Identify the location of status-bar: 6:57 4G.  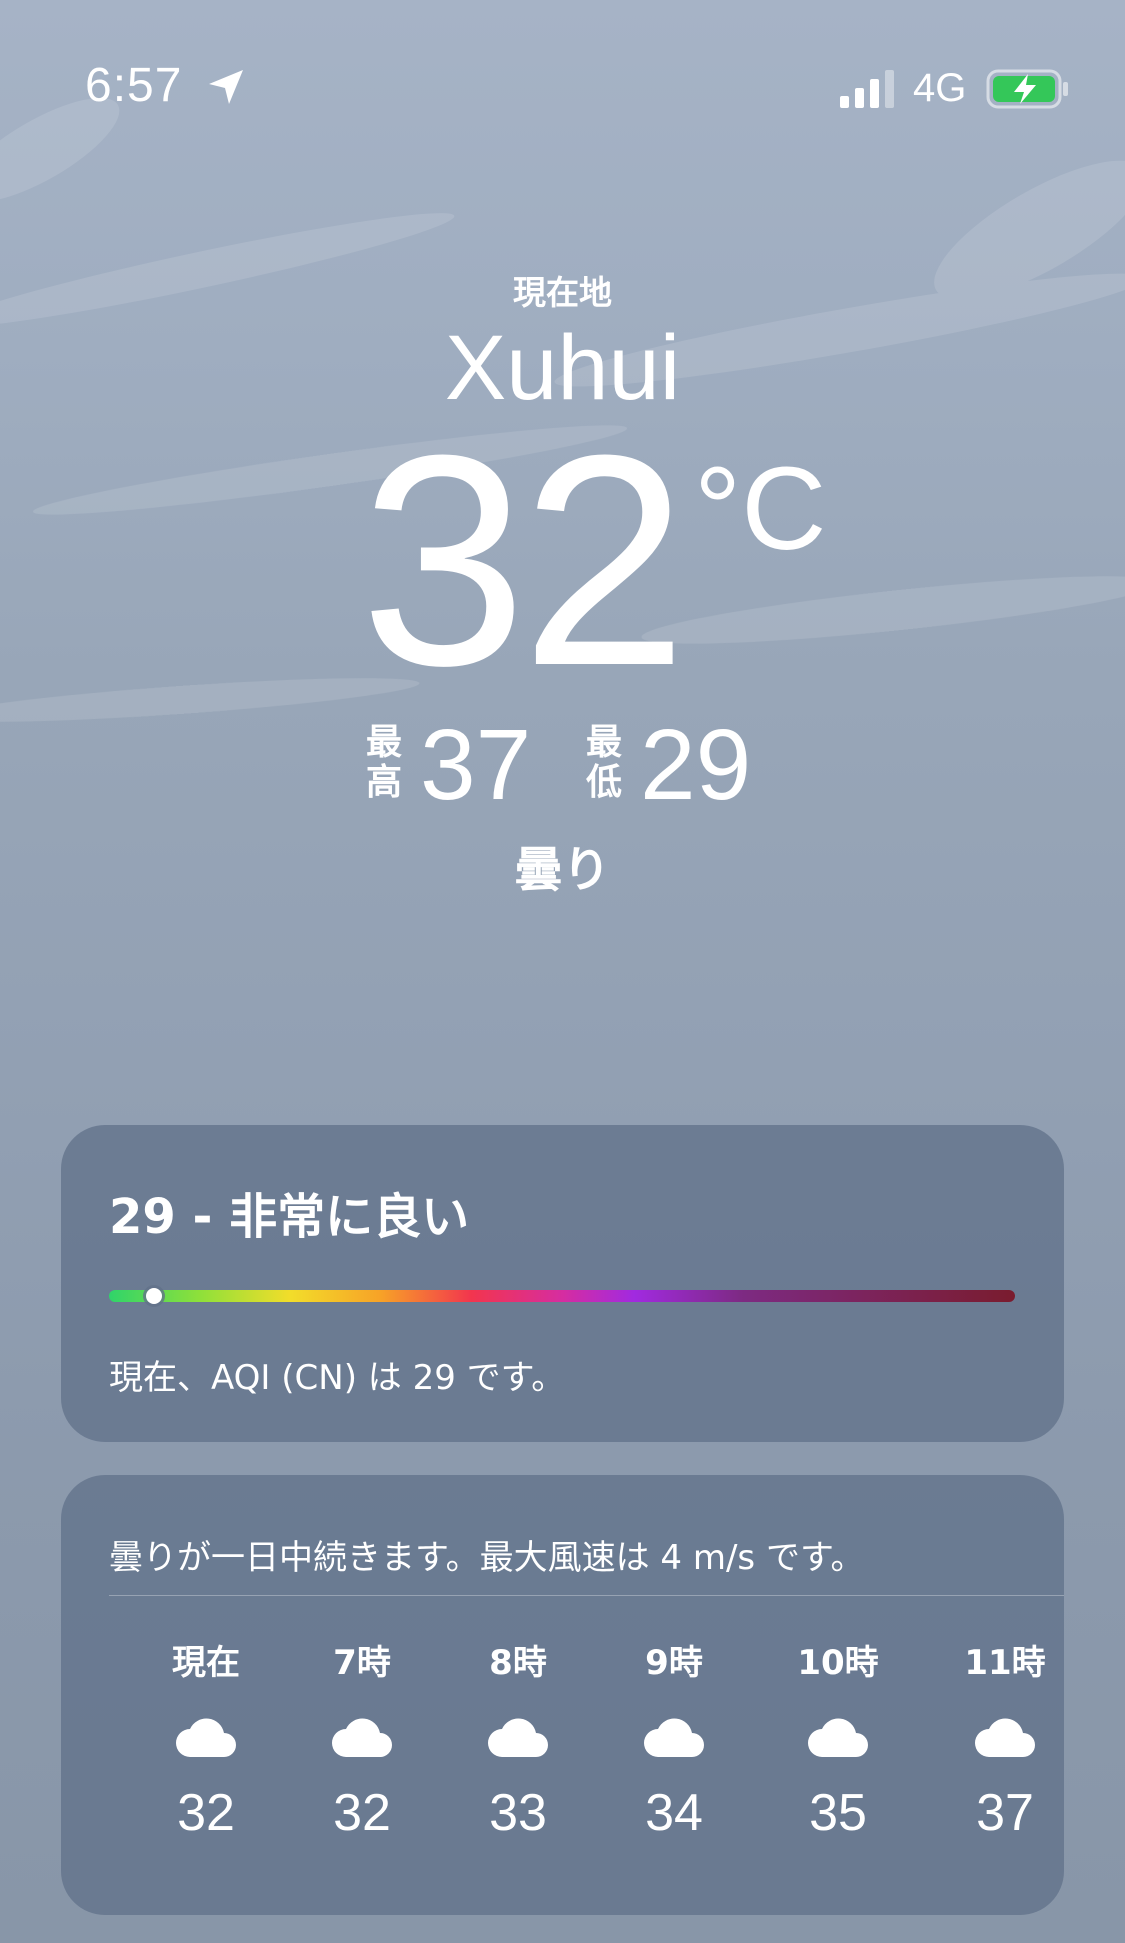
(562, 90).